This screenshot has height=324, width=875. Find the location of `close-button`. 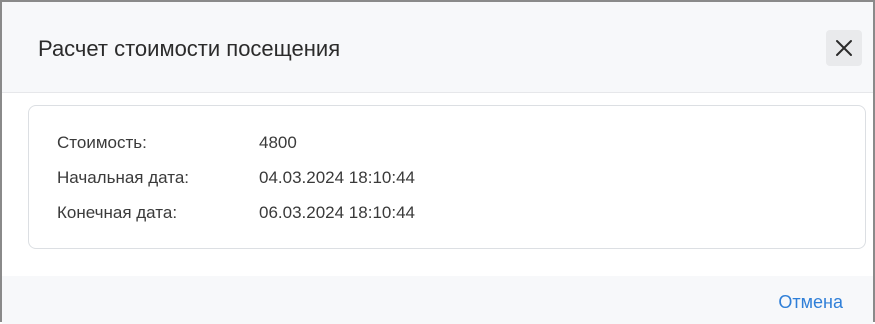

close-button is located at coordinates (844, 48).